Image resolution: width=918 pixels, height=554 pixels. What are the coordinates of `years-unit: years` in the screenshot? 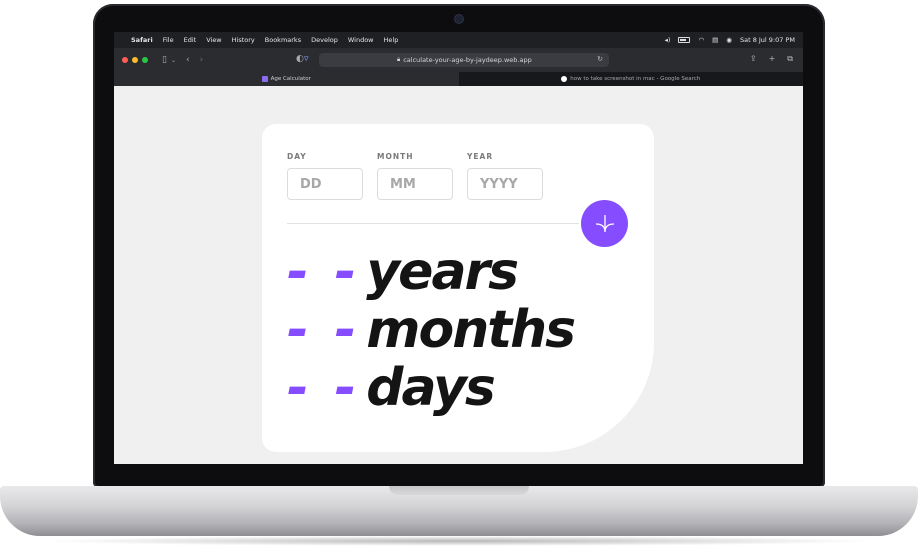 It's located at (442, 272).